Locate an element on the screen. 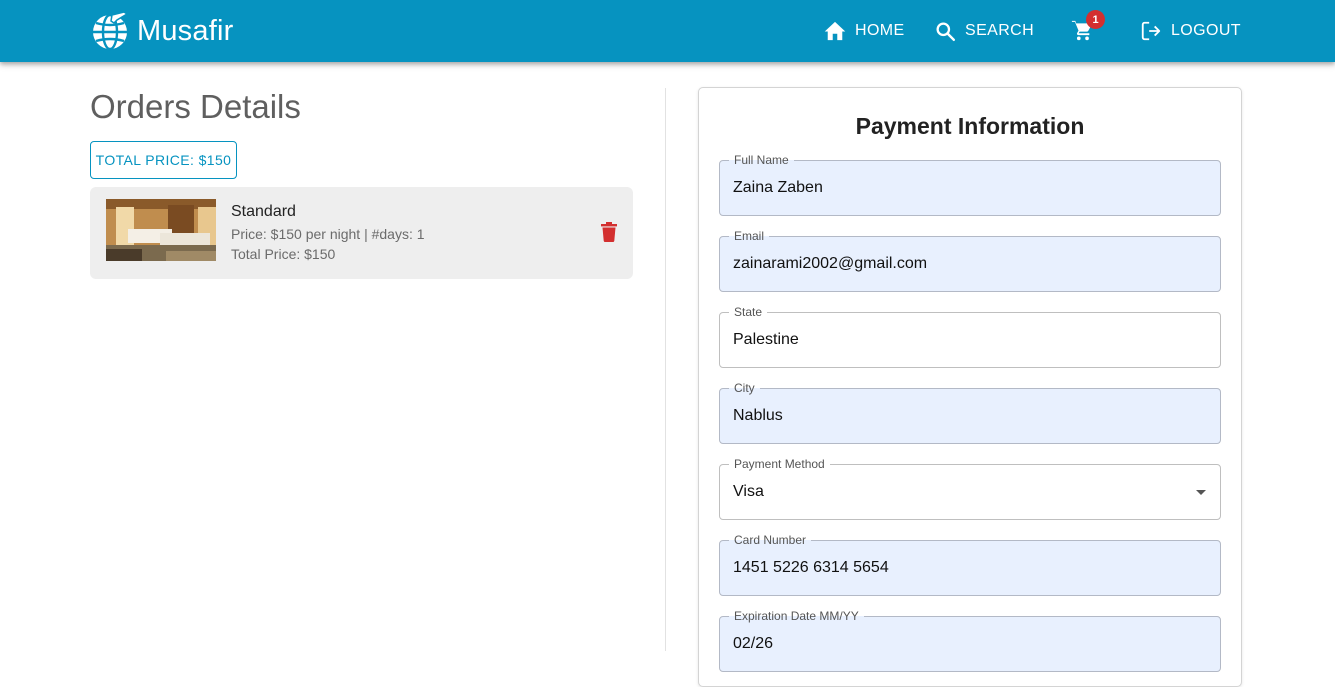  nav-home: HOME is located at coordinates (864, 31).